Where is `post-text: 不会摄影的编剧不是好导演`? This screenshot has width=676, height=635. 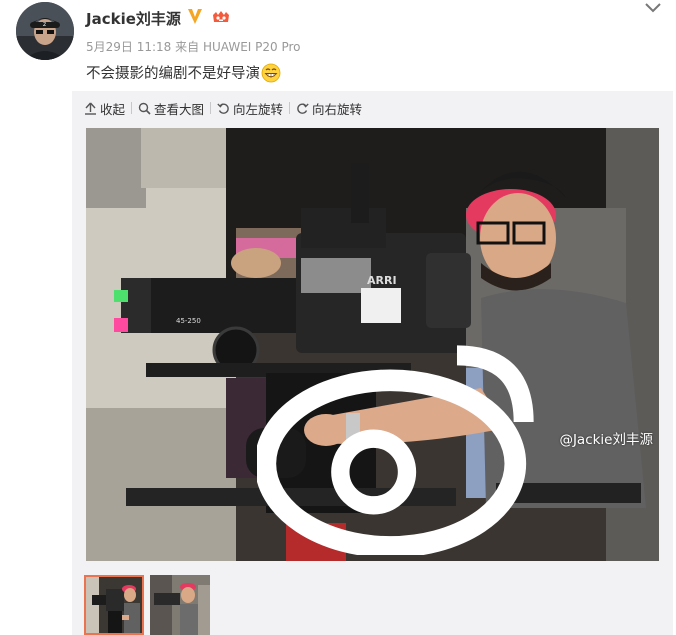 post-text: 不会摄影的编剧不是好导演 is located at coordinates (183, 72).